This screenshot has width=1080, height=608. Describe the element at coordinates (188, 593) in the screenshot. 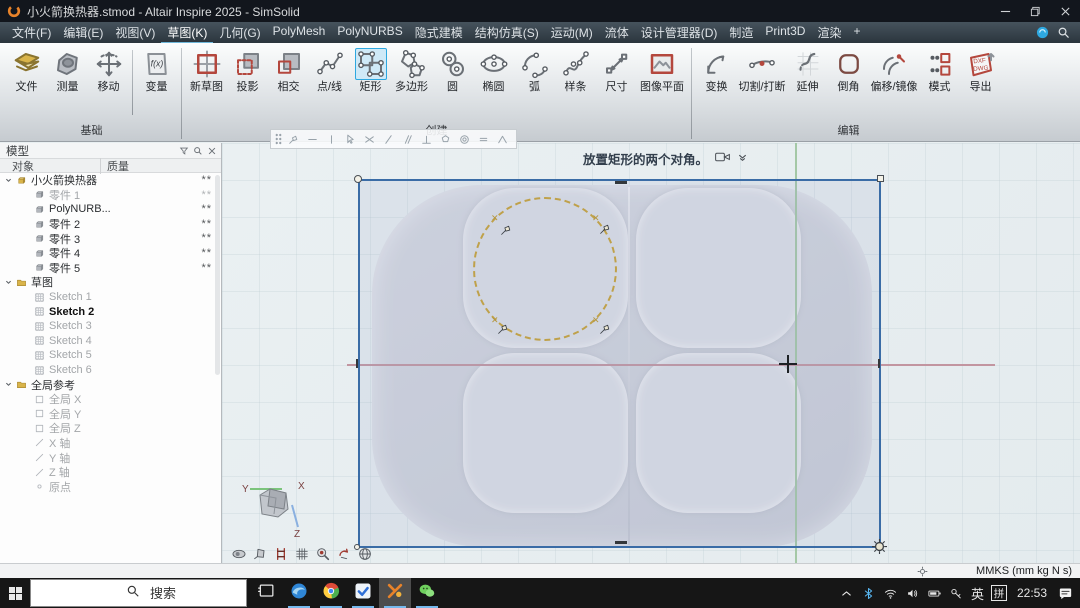

I see `search-input` at that location.